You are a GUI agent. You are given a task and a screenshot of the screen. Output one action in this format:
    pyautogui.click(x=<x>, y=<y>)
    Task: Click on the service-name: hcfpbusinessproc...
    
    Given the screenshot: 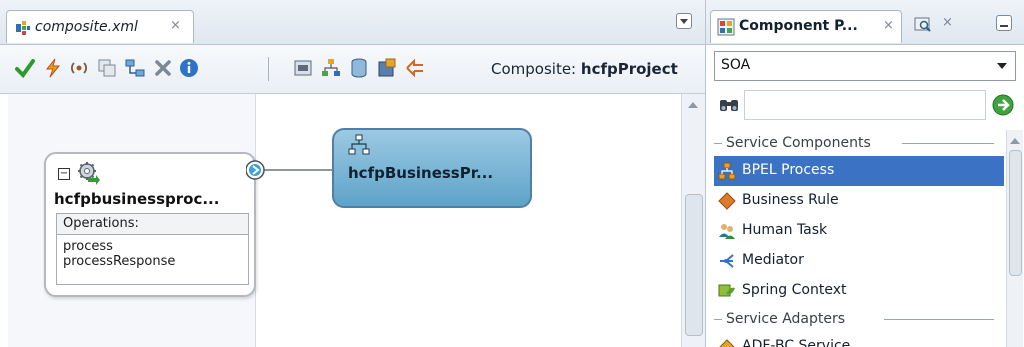 What is the action you would take?
    pyautogui.click(x=137, y=199)
    